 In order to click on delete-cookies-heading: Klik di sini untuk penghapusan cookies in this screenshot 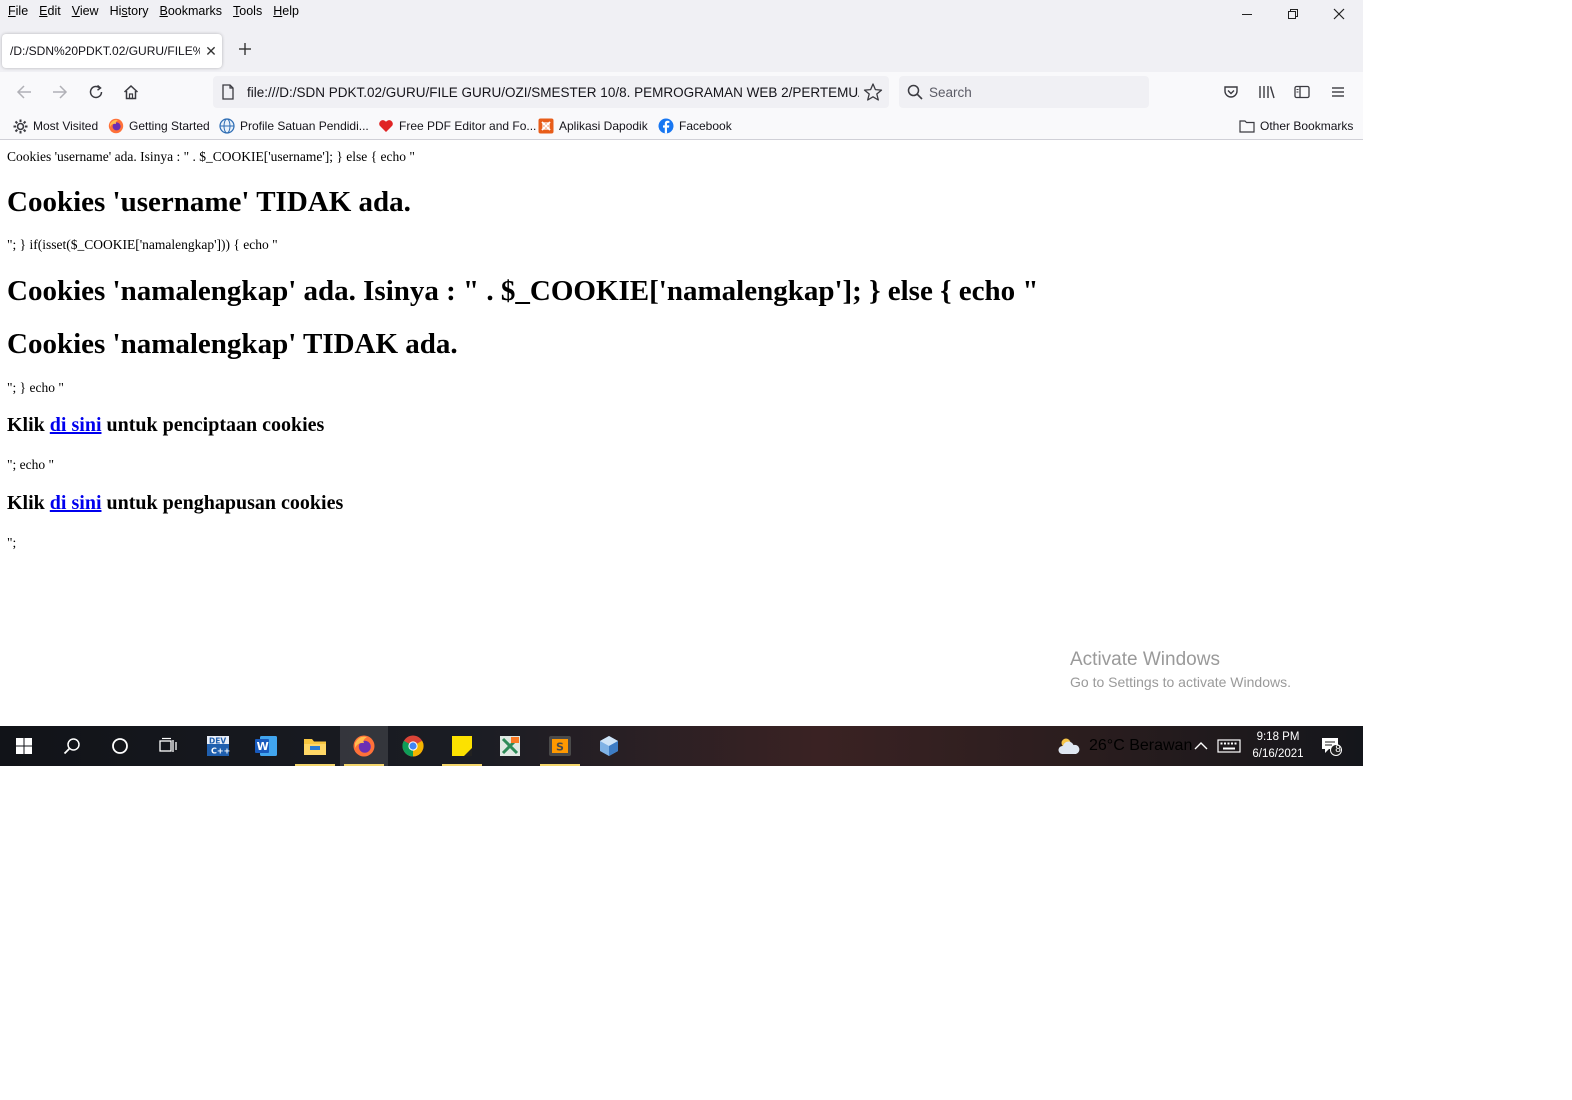, I will do `click(175, 503)`.